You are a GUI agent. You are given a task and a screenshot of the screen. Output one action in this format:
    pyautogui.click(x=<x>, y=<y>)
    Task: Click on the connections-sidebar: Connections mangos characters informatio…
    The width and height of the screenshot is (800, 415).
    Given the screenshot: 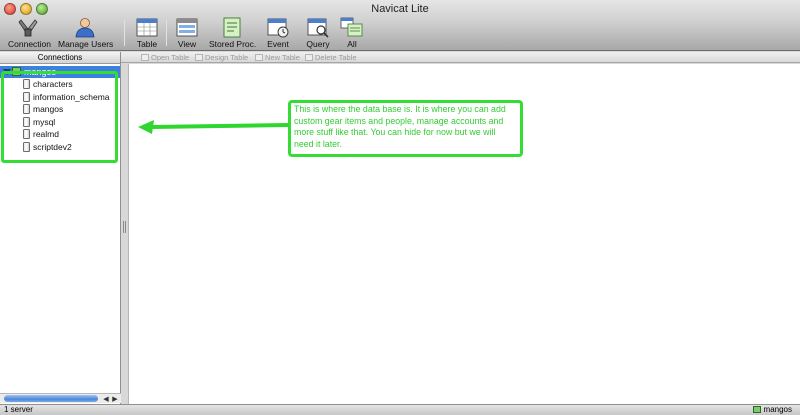 What is the action you would take?
    pyautogui.click(x=60, y=228)
    